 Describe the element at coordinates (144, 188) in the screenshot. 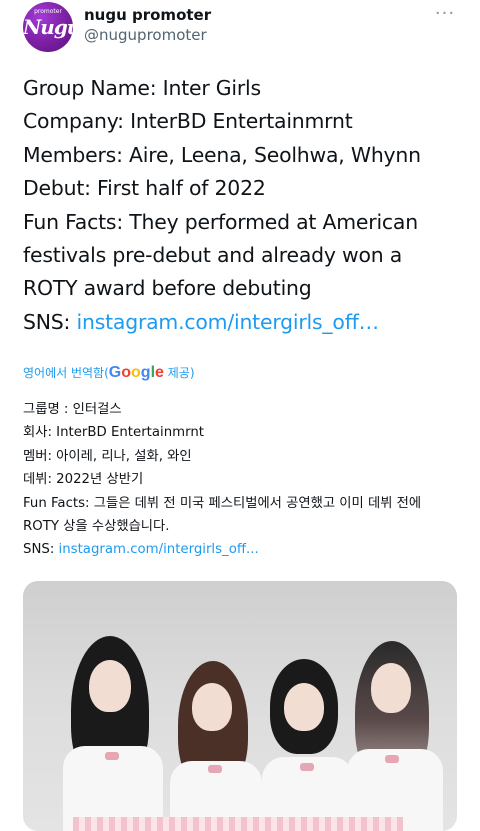

I see `tweet-line: Debut: First half of 2022` at that location.